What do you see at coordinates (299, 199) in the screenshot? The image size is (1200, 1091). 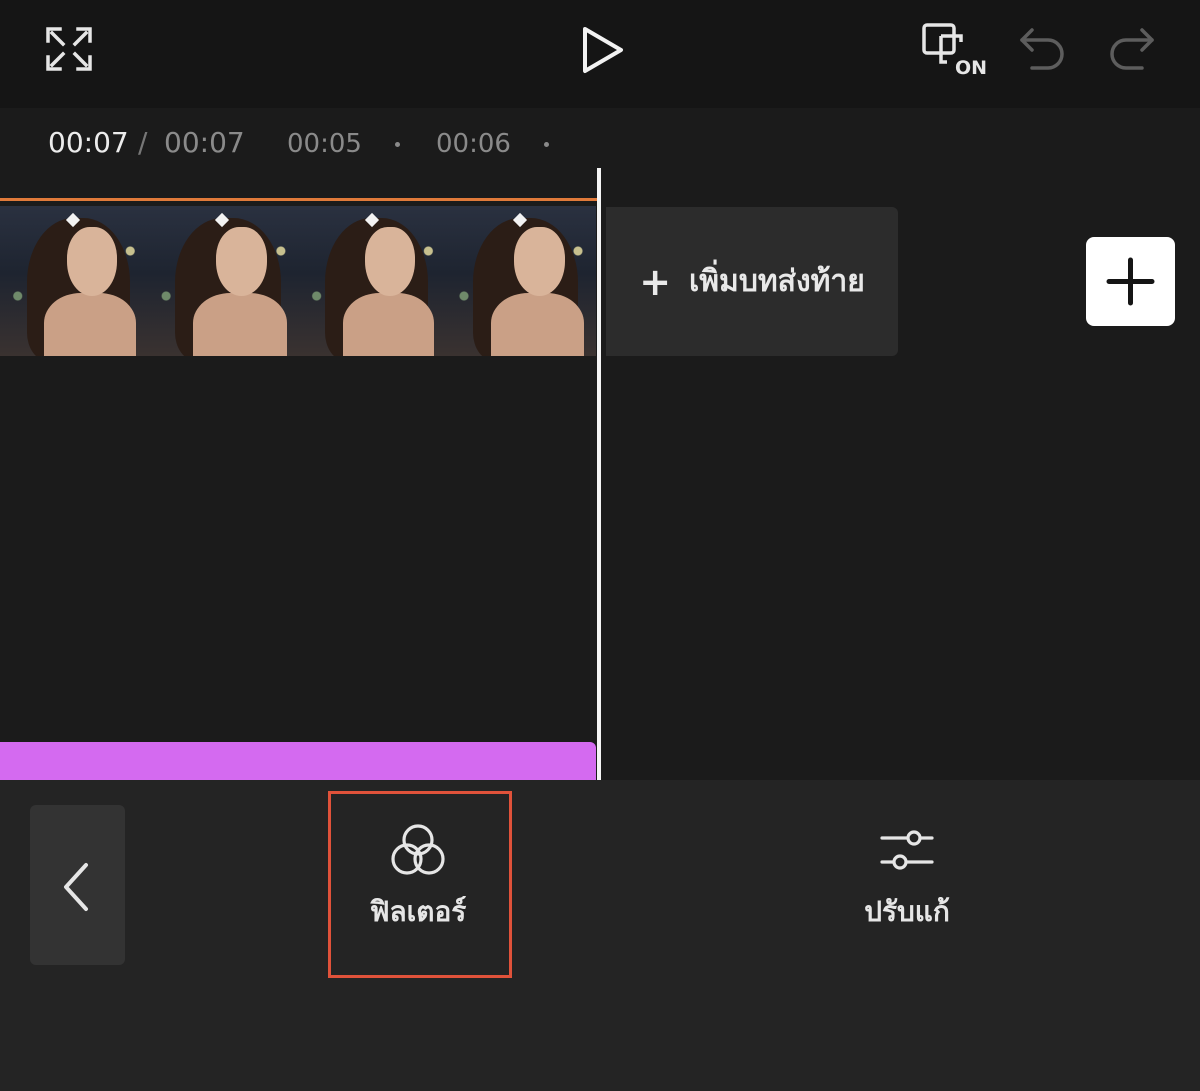 I see `selected-clip-outline` at bounding box center [299, 199].